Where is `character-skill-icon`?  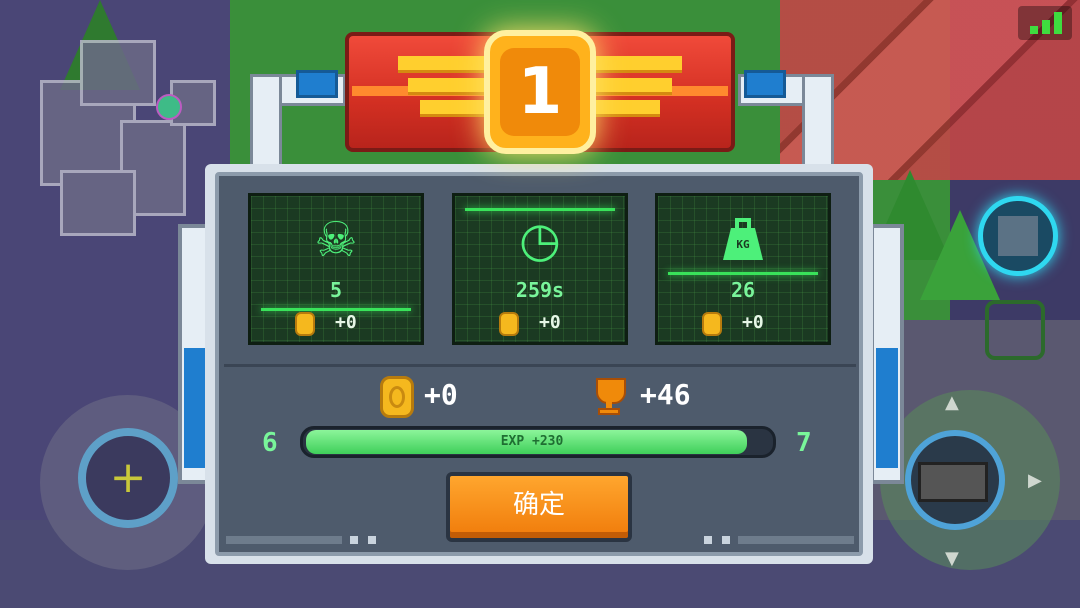
character-skill-icon is located at coordinates (1018, 236).